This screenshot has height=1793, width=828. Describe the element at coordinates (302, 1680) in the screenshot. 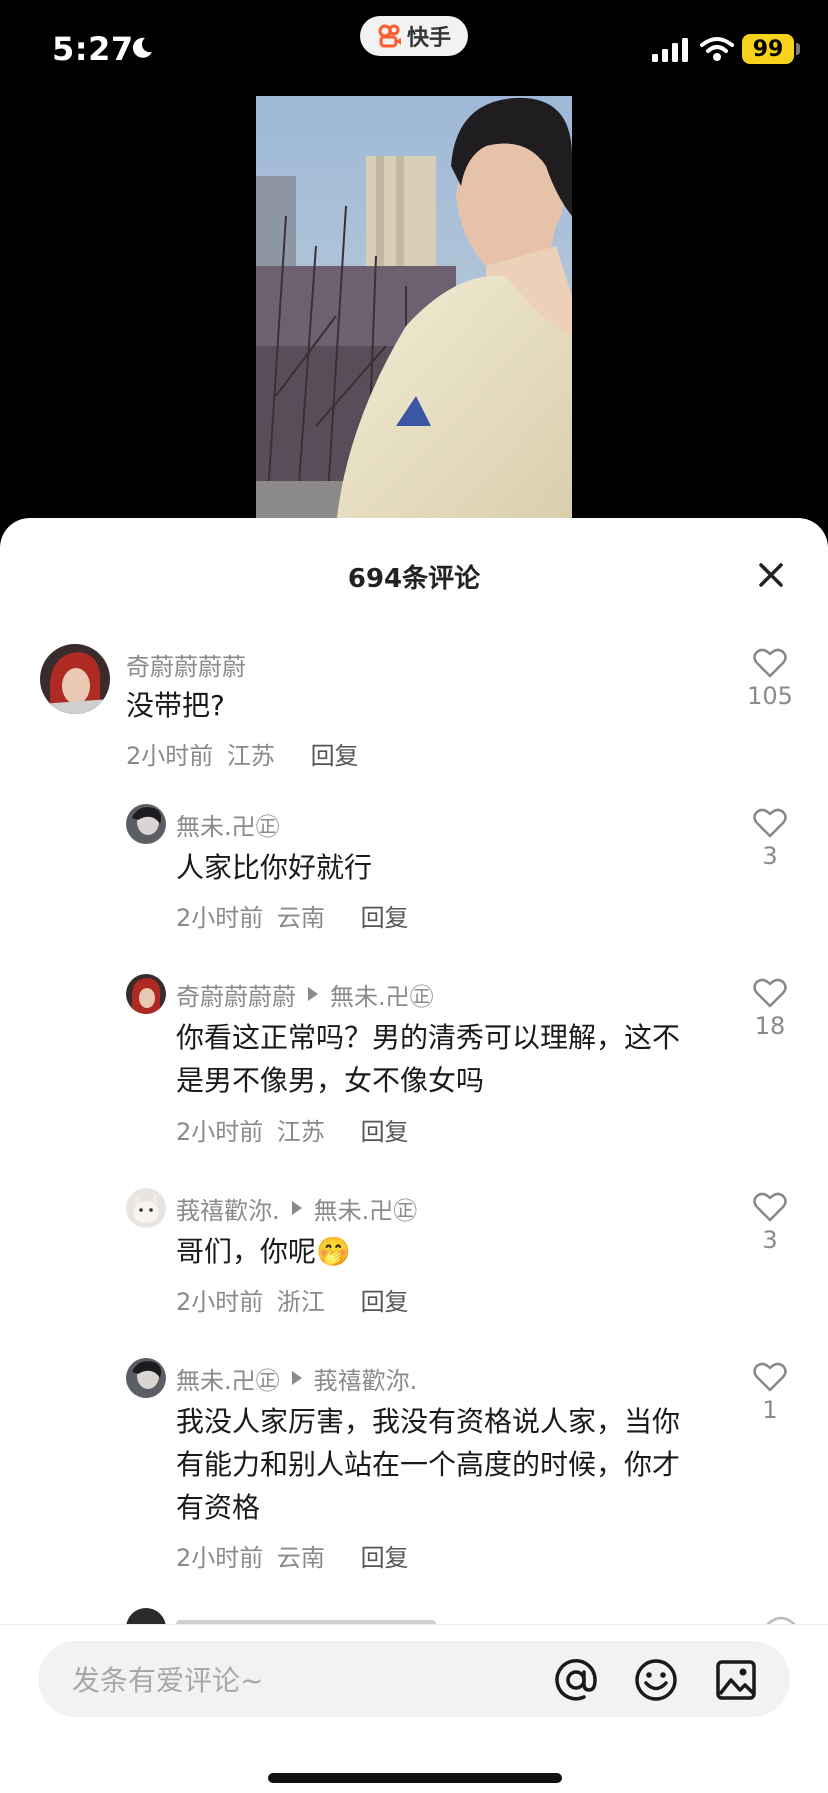

I see `comment-input` at that location.